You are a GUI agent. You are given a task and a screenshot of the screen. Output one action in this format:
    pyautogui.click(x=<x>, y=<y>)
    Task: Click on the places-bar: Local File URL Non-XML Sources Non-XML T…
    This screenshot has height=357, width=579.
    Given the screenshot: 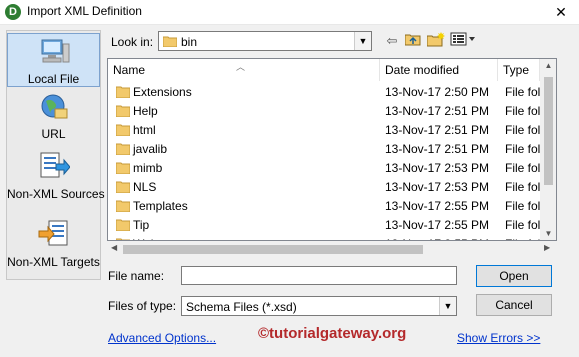 What is the action you would take?
    pyautogui.click(x=55, y=155)
    